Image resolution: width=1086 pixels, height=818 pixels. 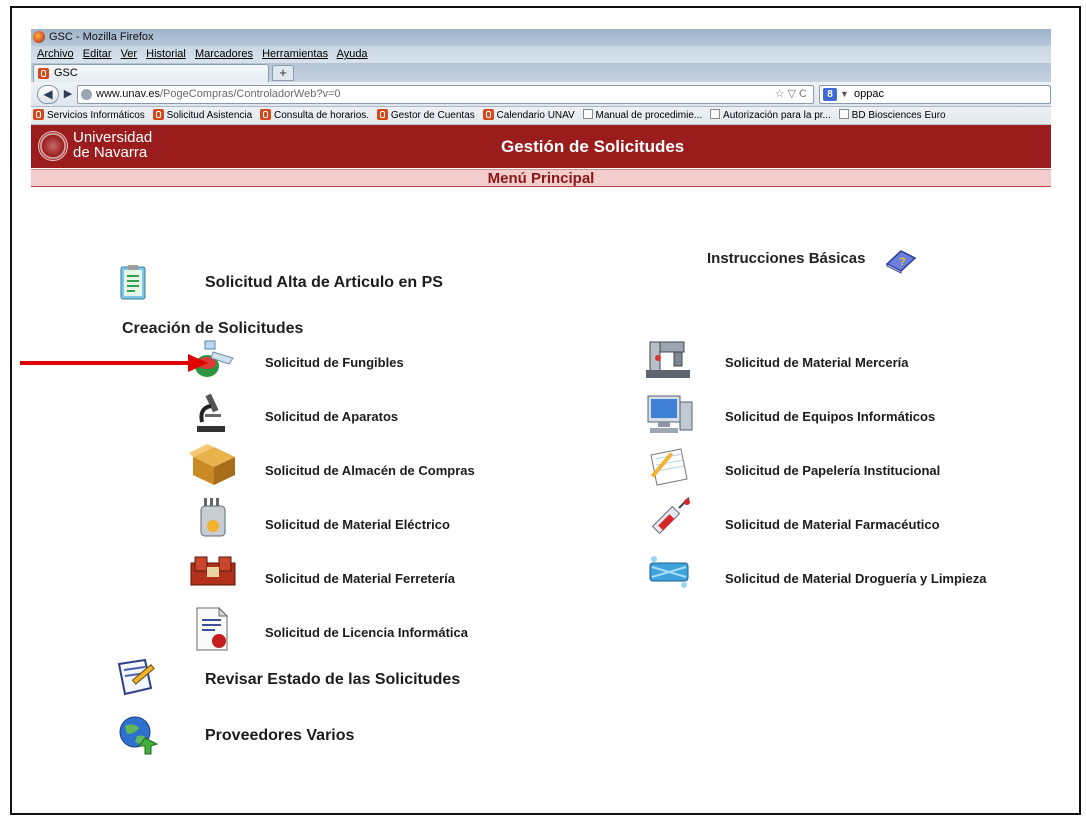 I want to click on annotation-arrow-icon, so click(x=114, y=363).